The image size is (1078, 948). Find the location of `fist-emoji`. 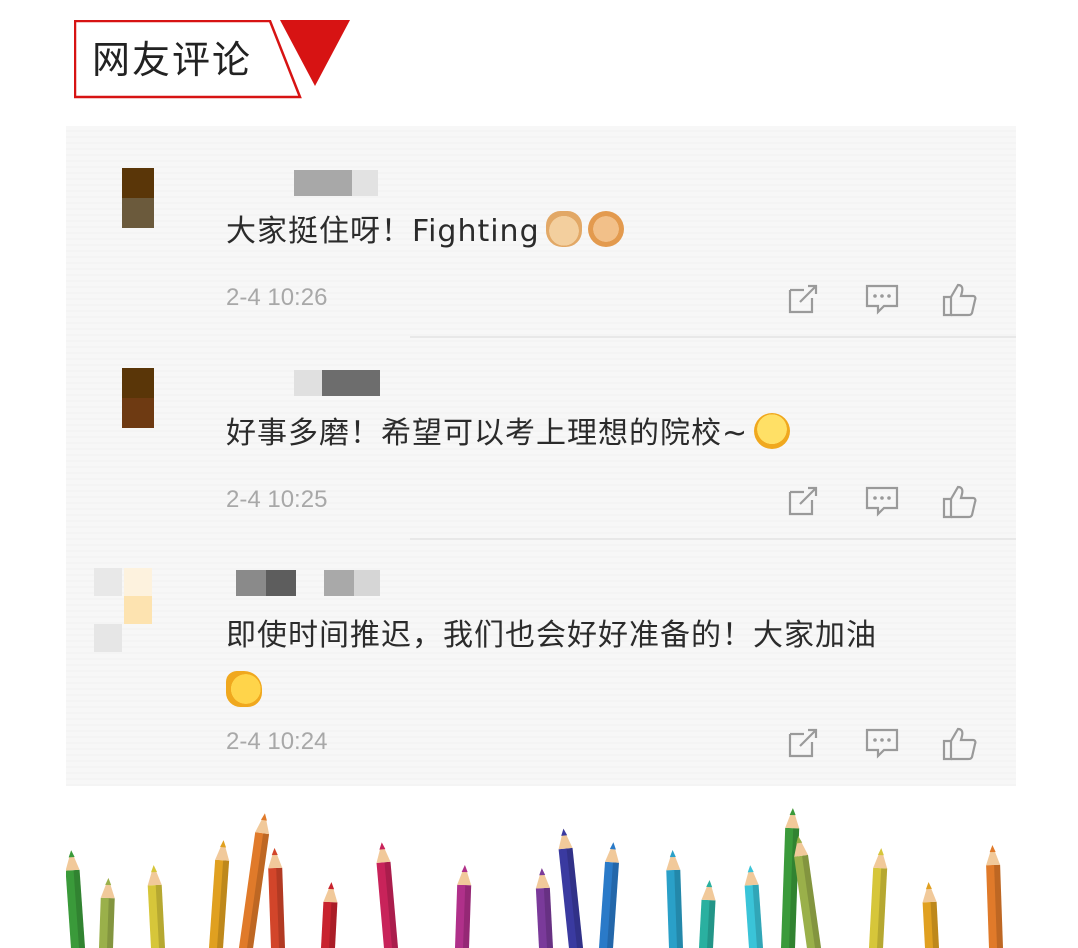

fist-emoji is located at coordinates (605, 229).